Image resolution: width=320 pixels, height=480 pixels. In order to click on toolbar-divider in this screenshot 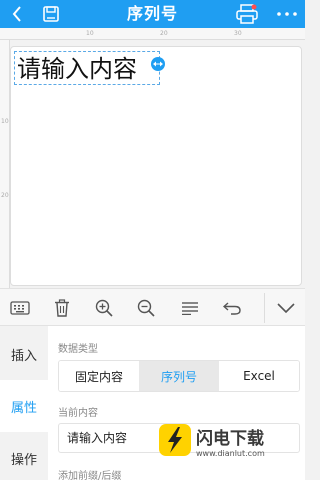, I will do `click(264, 308)`.